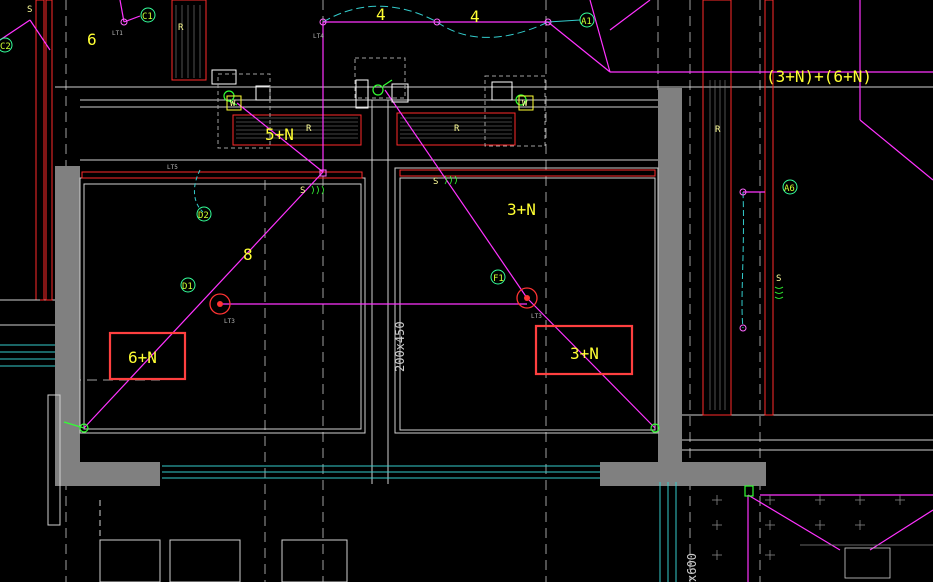 This screenshot has width=933, height=582. Describe the element at coordinates (584, 353) in the screenshot. I see `box-label-right: 3+N` at that location.